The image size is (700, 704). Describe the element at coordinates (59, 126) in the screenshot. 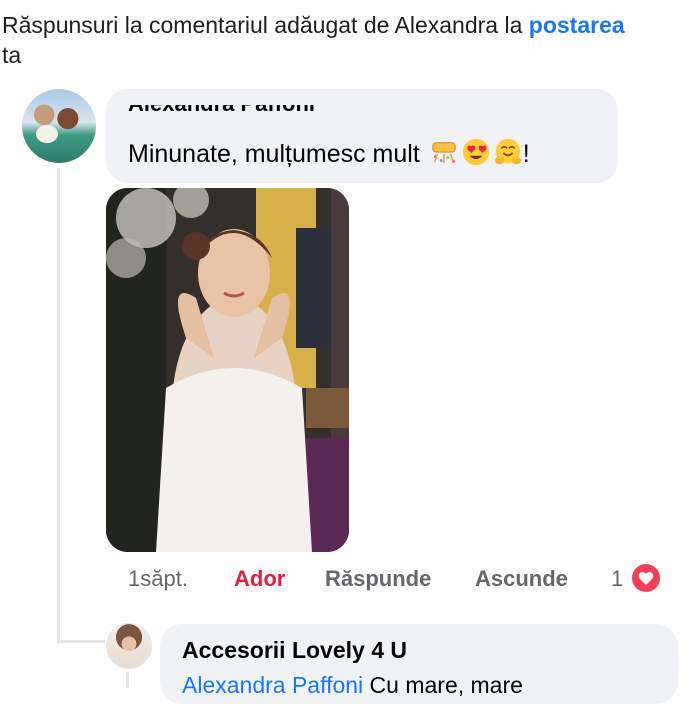

I see `avatar` at that location.